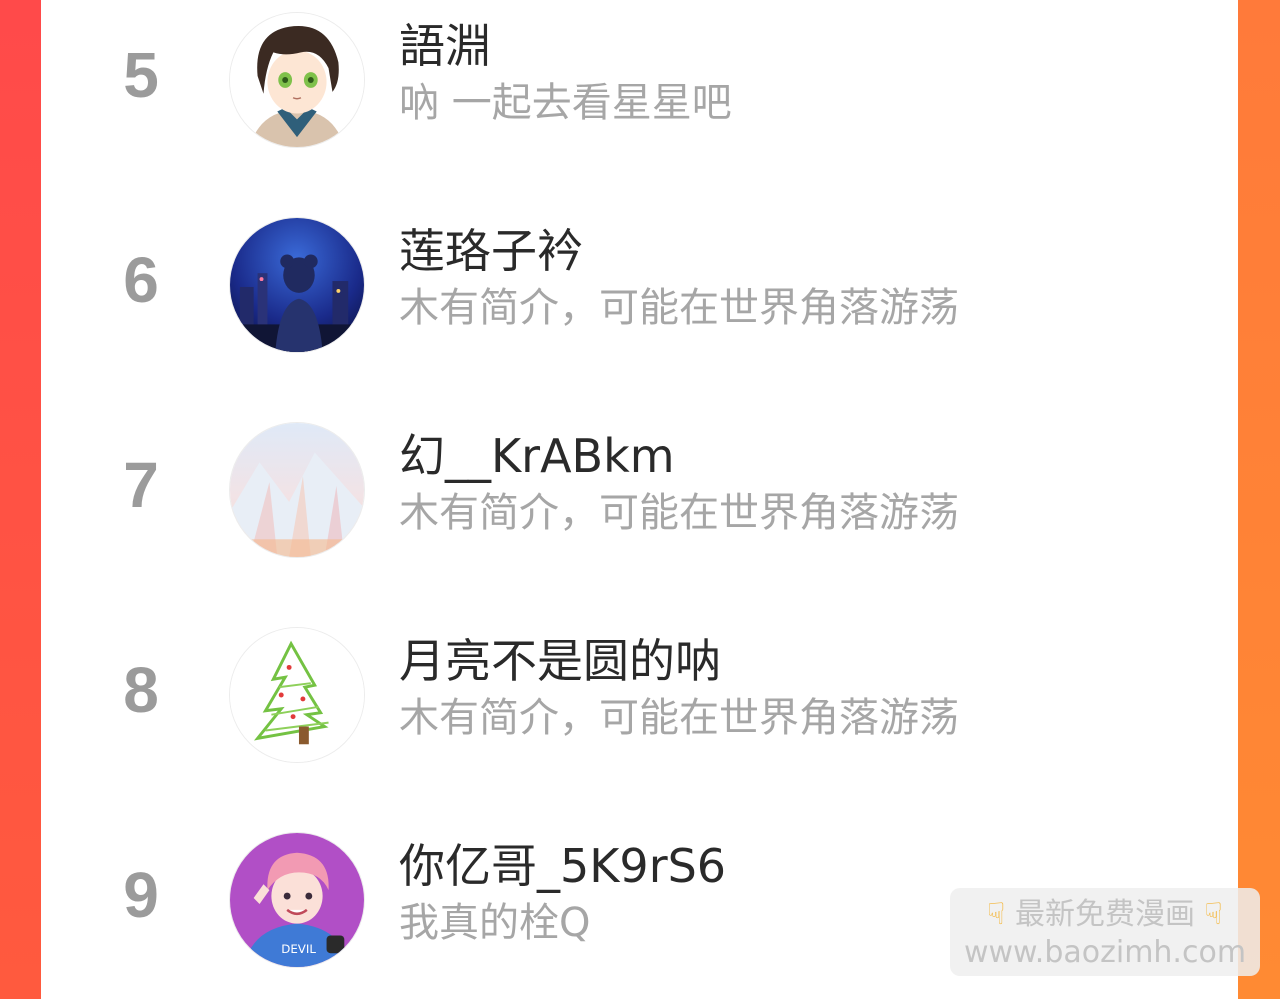  Describe the element at coordinates (537, 456) in the screenshot. I see `user-name: 幻__KrABkm` at that location.